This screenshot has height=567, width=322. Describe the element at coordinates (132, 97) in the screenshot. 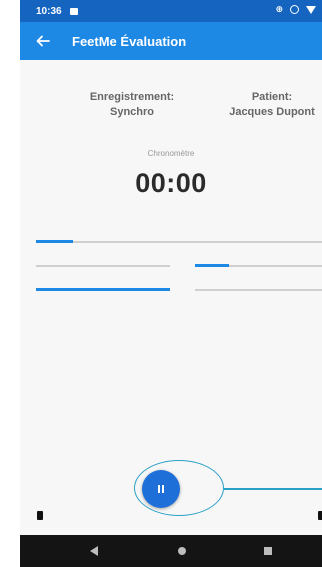

I see `recording-label: Enregistrement:` at that location.